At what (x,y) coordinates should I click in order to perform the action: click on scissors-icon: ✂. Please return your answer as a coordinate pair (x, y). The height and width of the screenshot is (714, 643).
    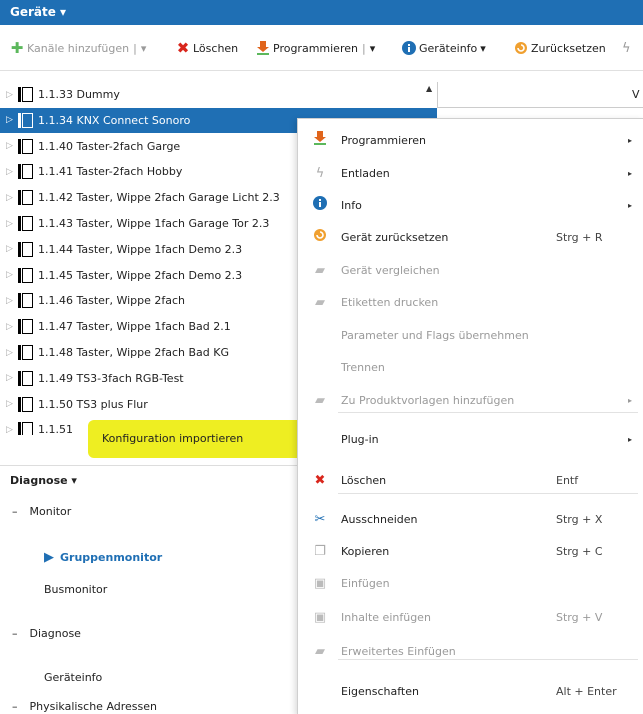
    Looking at the image, I should click on (320, 519).